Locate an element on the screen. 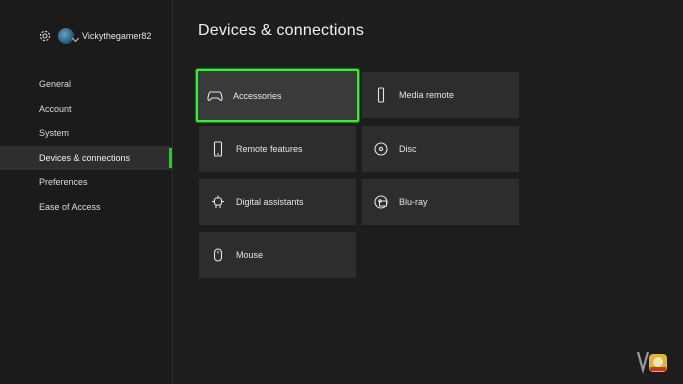 This screenshot has height=384, width=683. tile-label: Disc is located at coordinates (408, 149).